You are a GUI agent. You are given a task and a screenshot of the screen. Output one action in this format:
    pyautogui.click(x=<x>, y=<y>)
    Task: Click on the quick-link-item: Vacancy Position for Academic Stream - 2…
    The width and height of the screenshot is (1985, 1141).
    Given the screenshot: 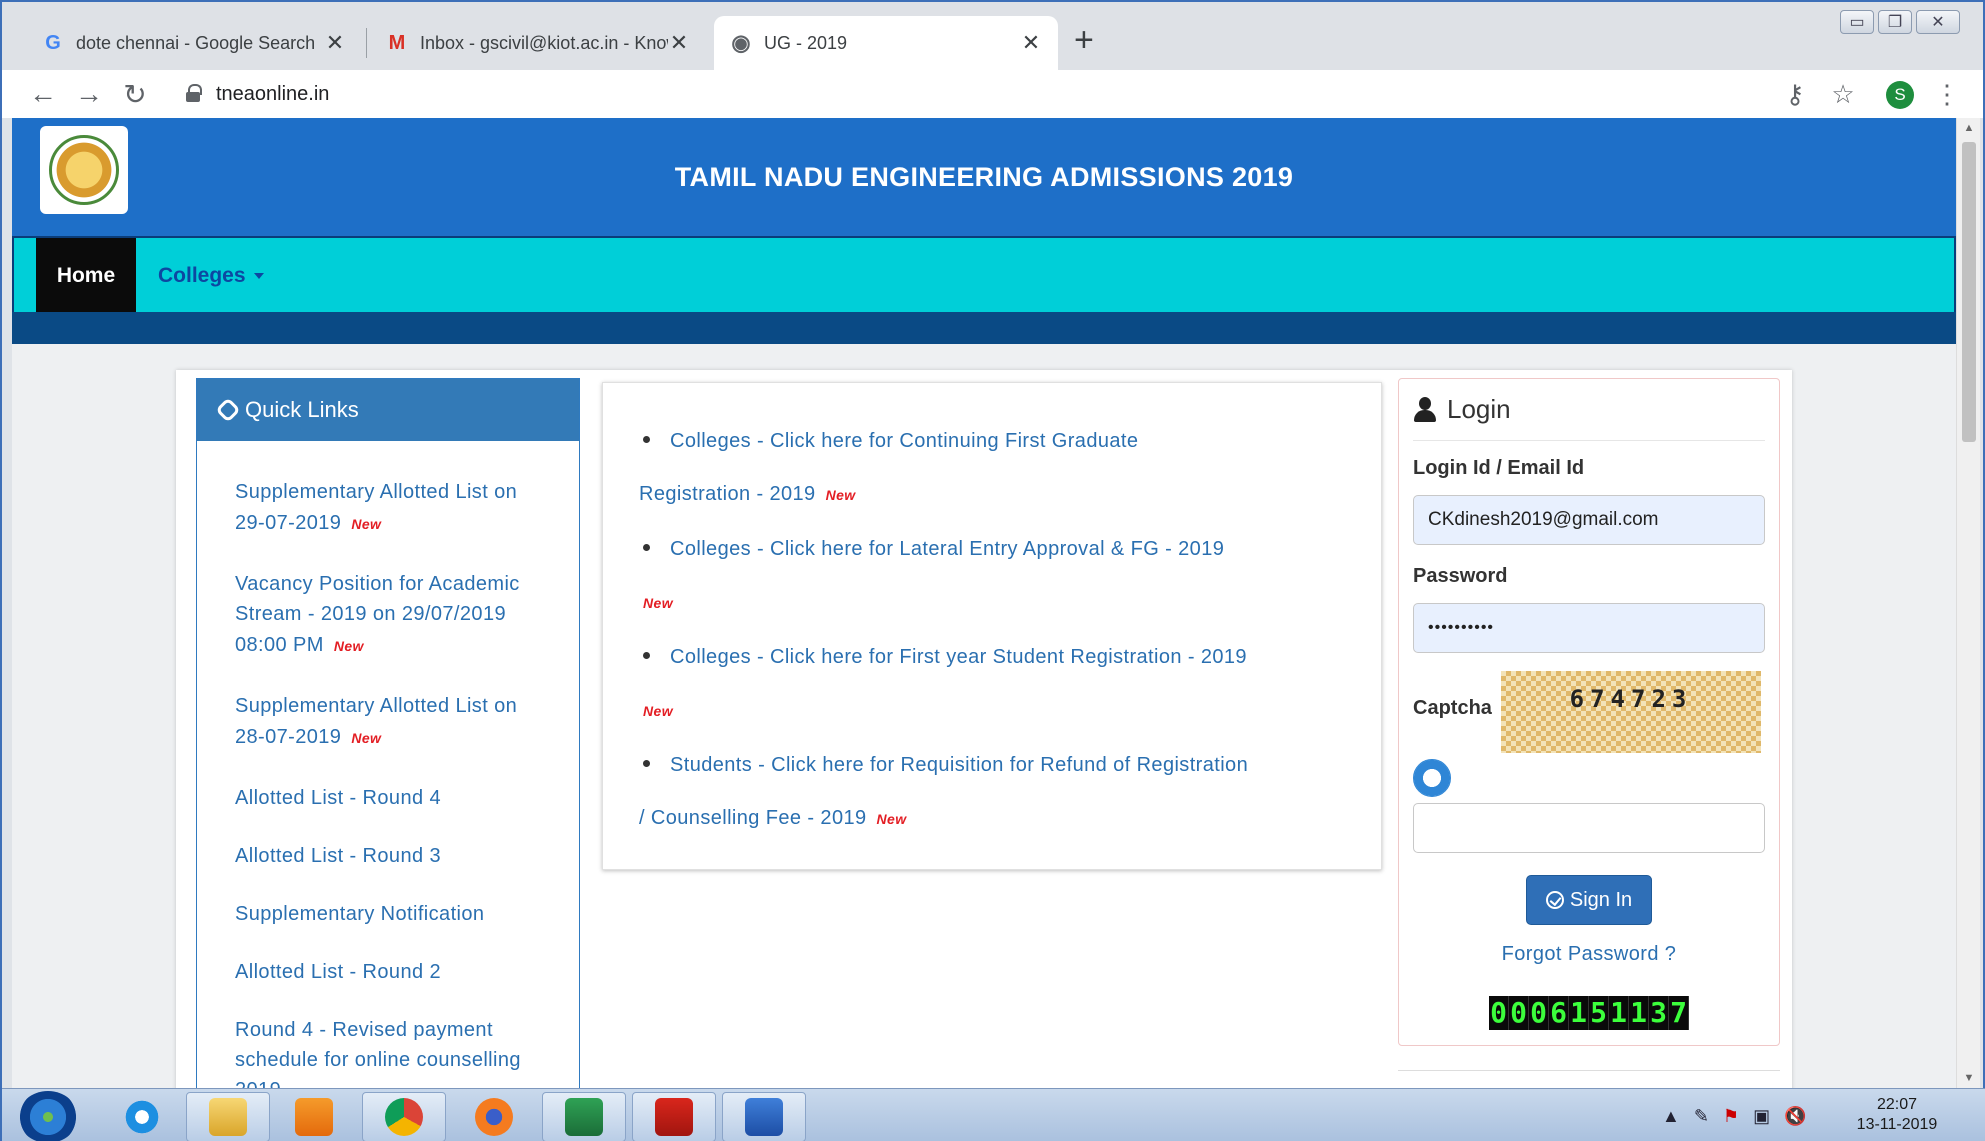 What is the action you would take?
    pyautogui.click(x=388, y=616)
    